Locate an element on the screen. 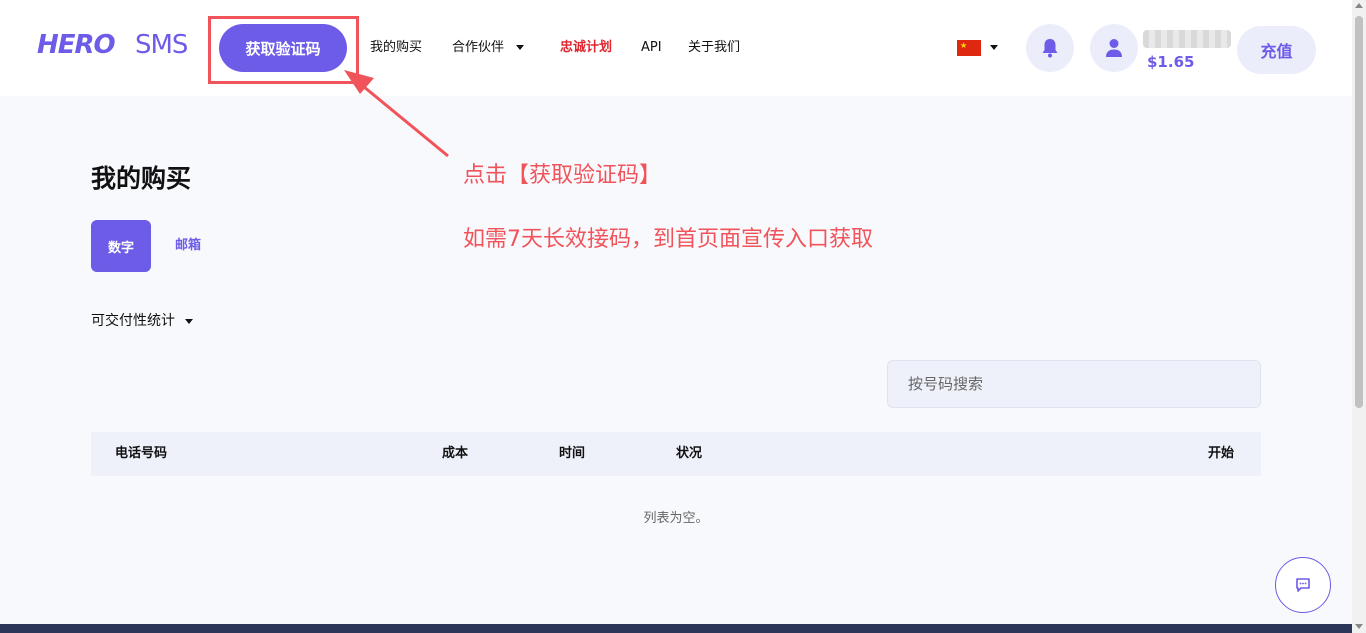 The image size is (1366, 633). bell-icon is located at coordinates (1050, 48).